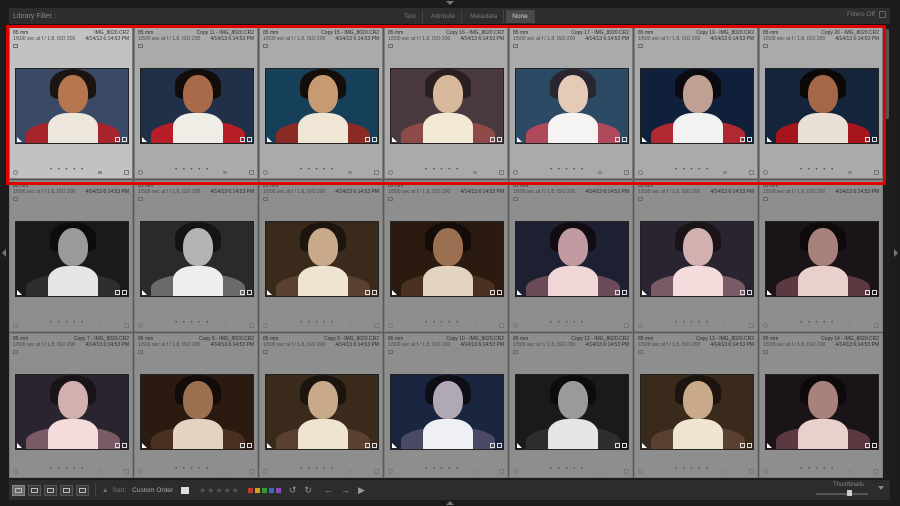  What do you see at coordinates (361, 490) in the screenshot?
I see `play-slideshow-icon: ▶` at bounding box center [361, 490].